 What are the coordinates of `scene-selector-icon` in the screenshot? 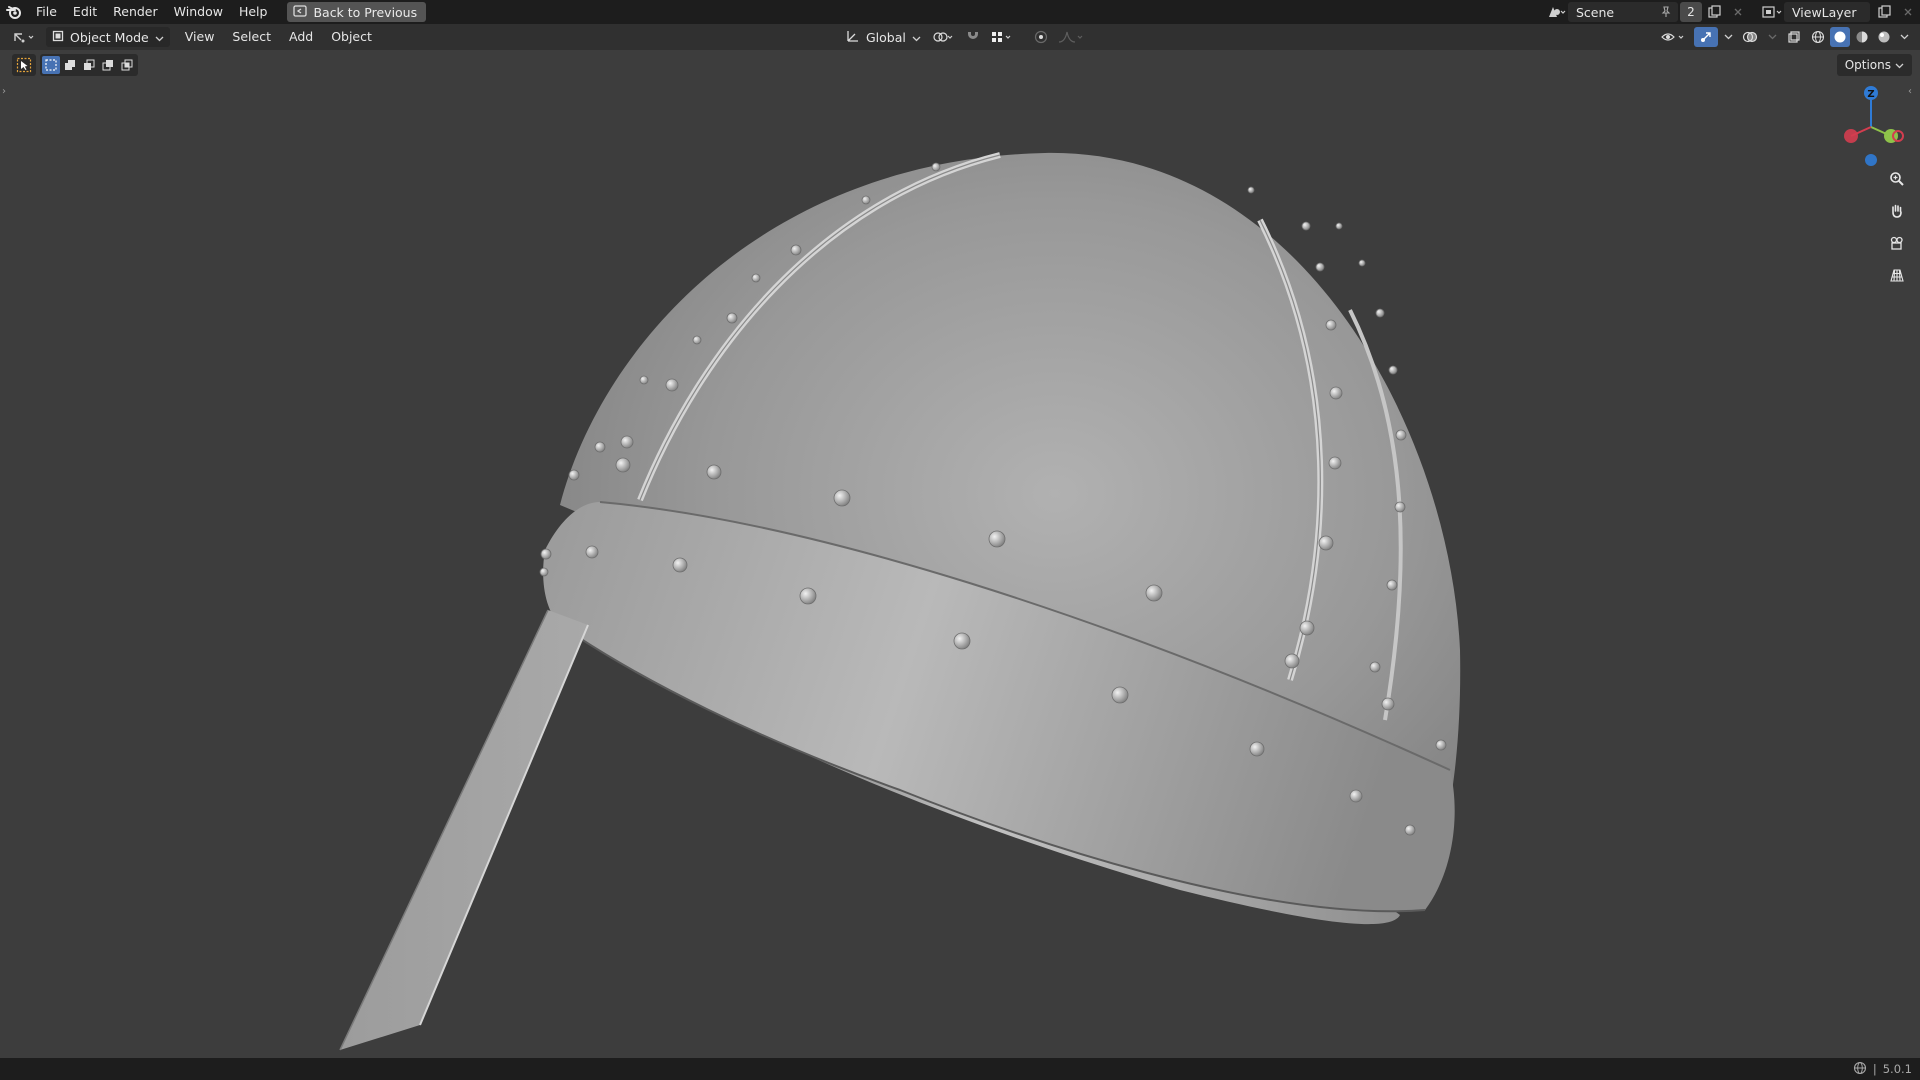 It's located at (1556, 12).